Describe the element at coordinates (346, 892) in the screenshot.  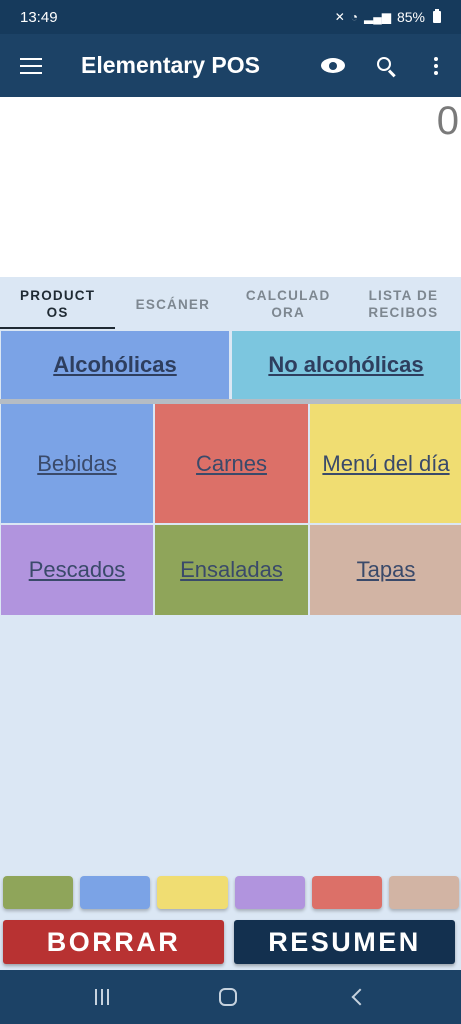
I see `swatch-red` at that location.